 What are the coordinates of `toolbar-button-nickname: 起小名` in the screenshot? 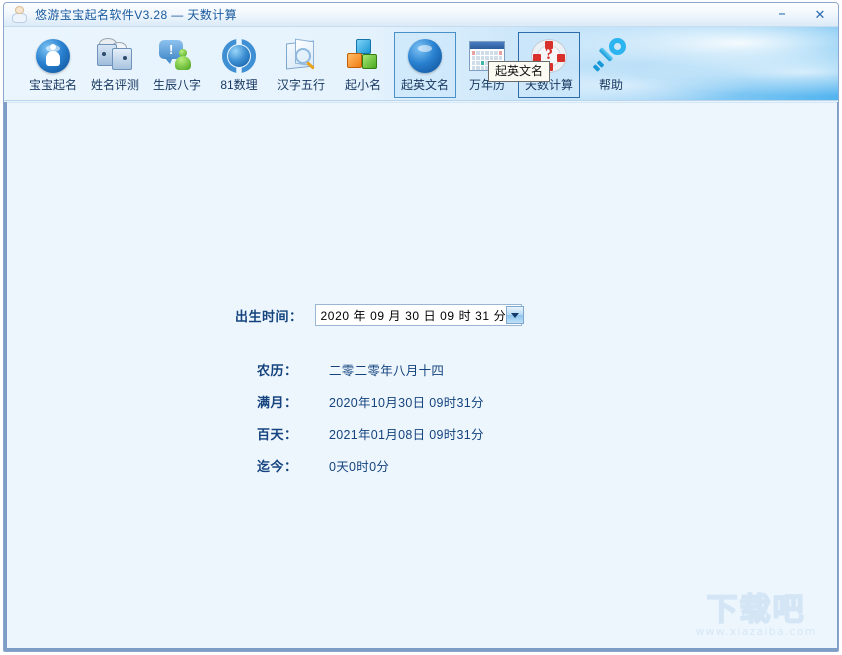 It's located at (363, 65).